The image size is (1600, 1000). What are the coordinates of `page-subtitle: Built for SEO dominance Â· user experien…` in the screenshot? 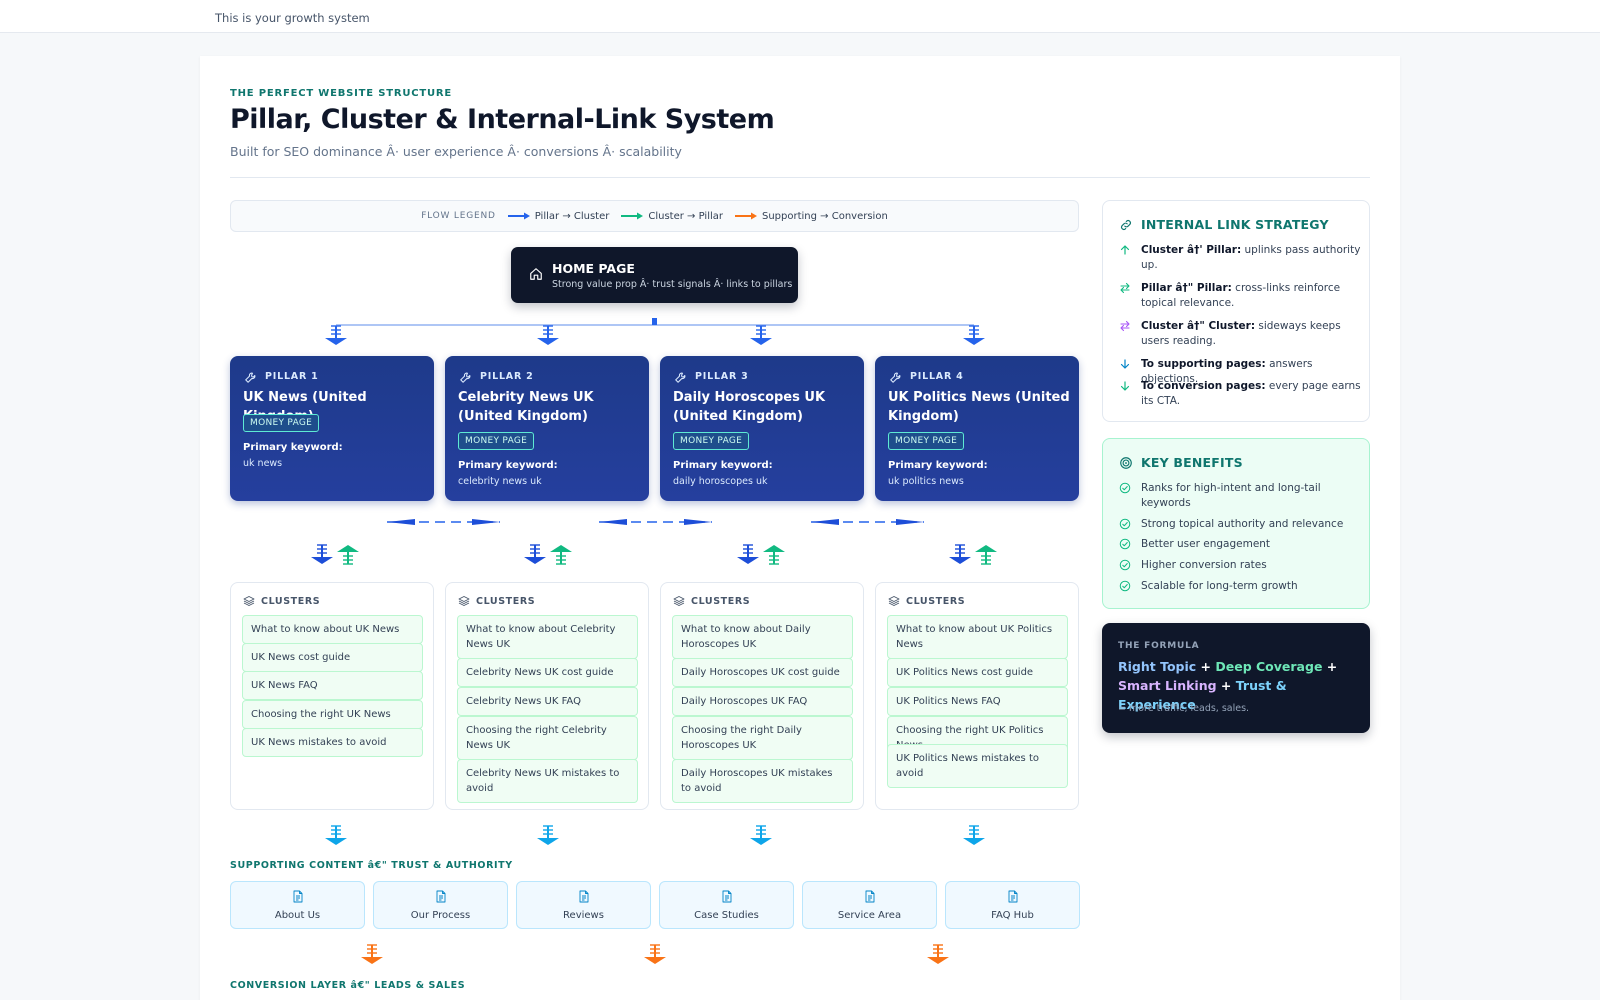 It's located at (456, 151).